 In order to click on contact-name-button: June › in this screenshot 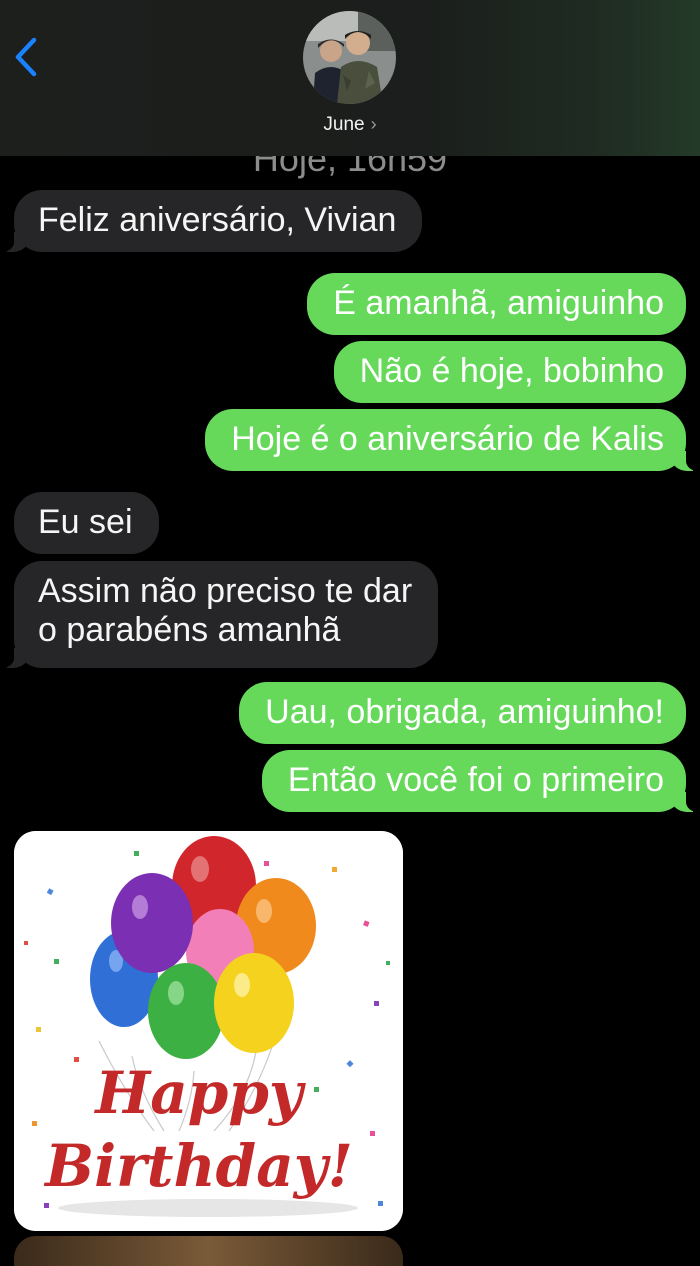, I will do `click(350, 125)`.